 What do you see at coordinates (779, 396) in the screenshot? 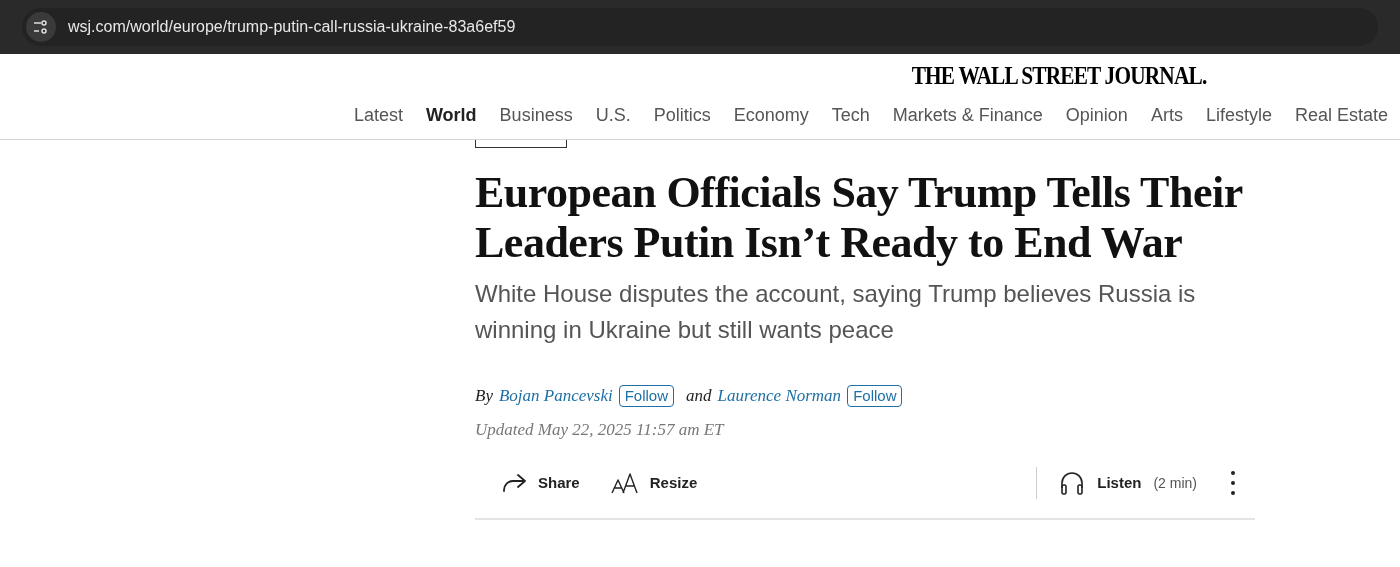
I see `author-link: Laurence Norman` at bounding box center [779, 396].